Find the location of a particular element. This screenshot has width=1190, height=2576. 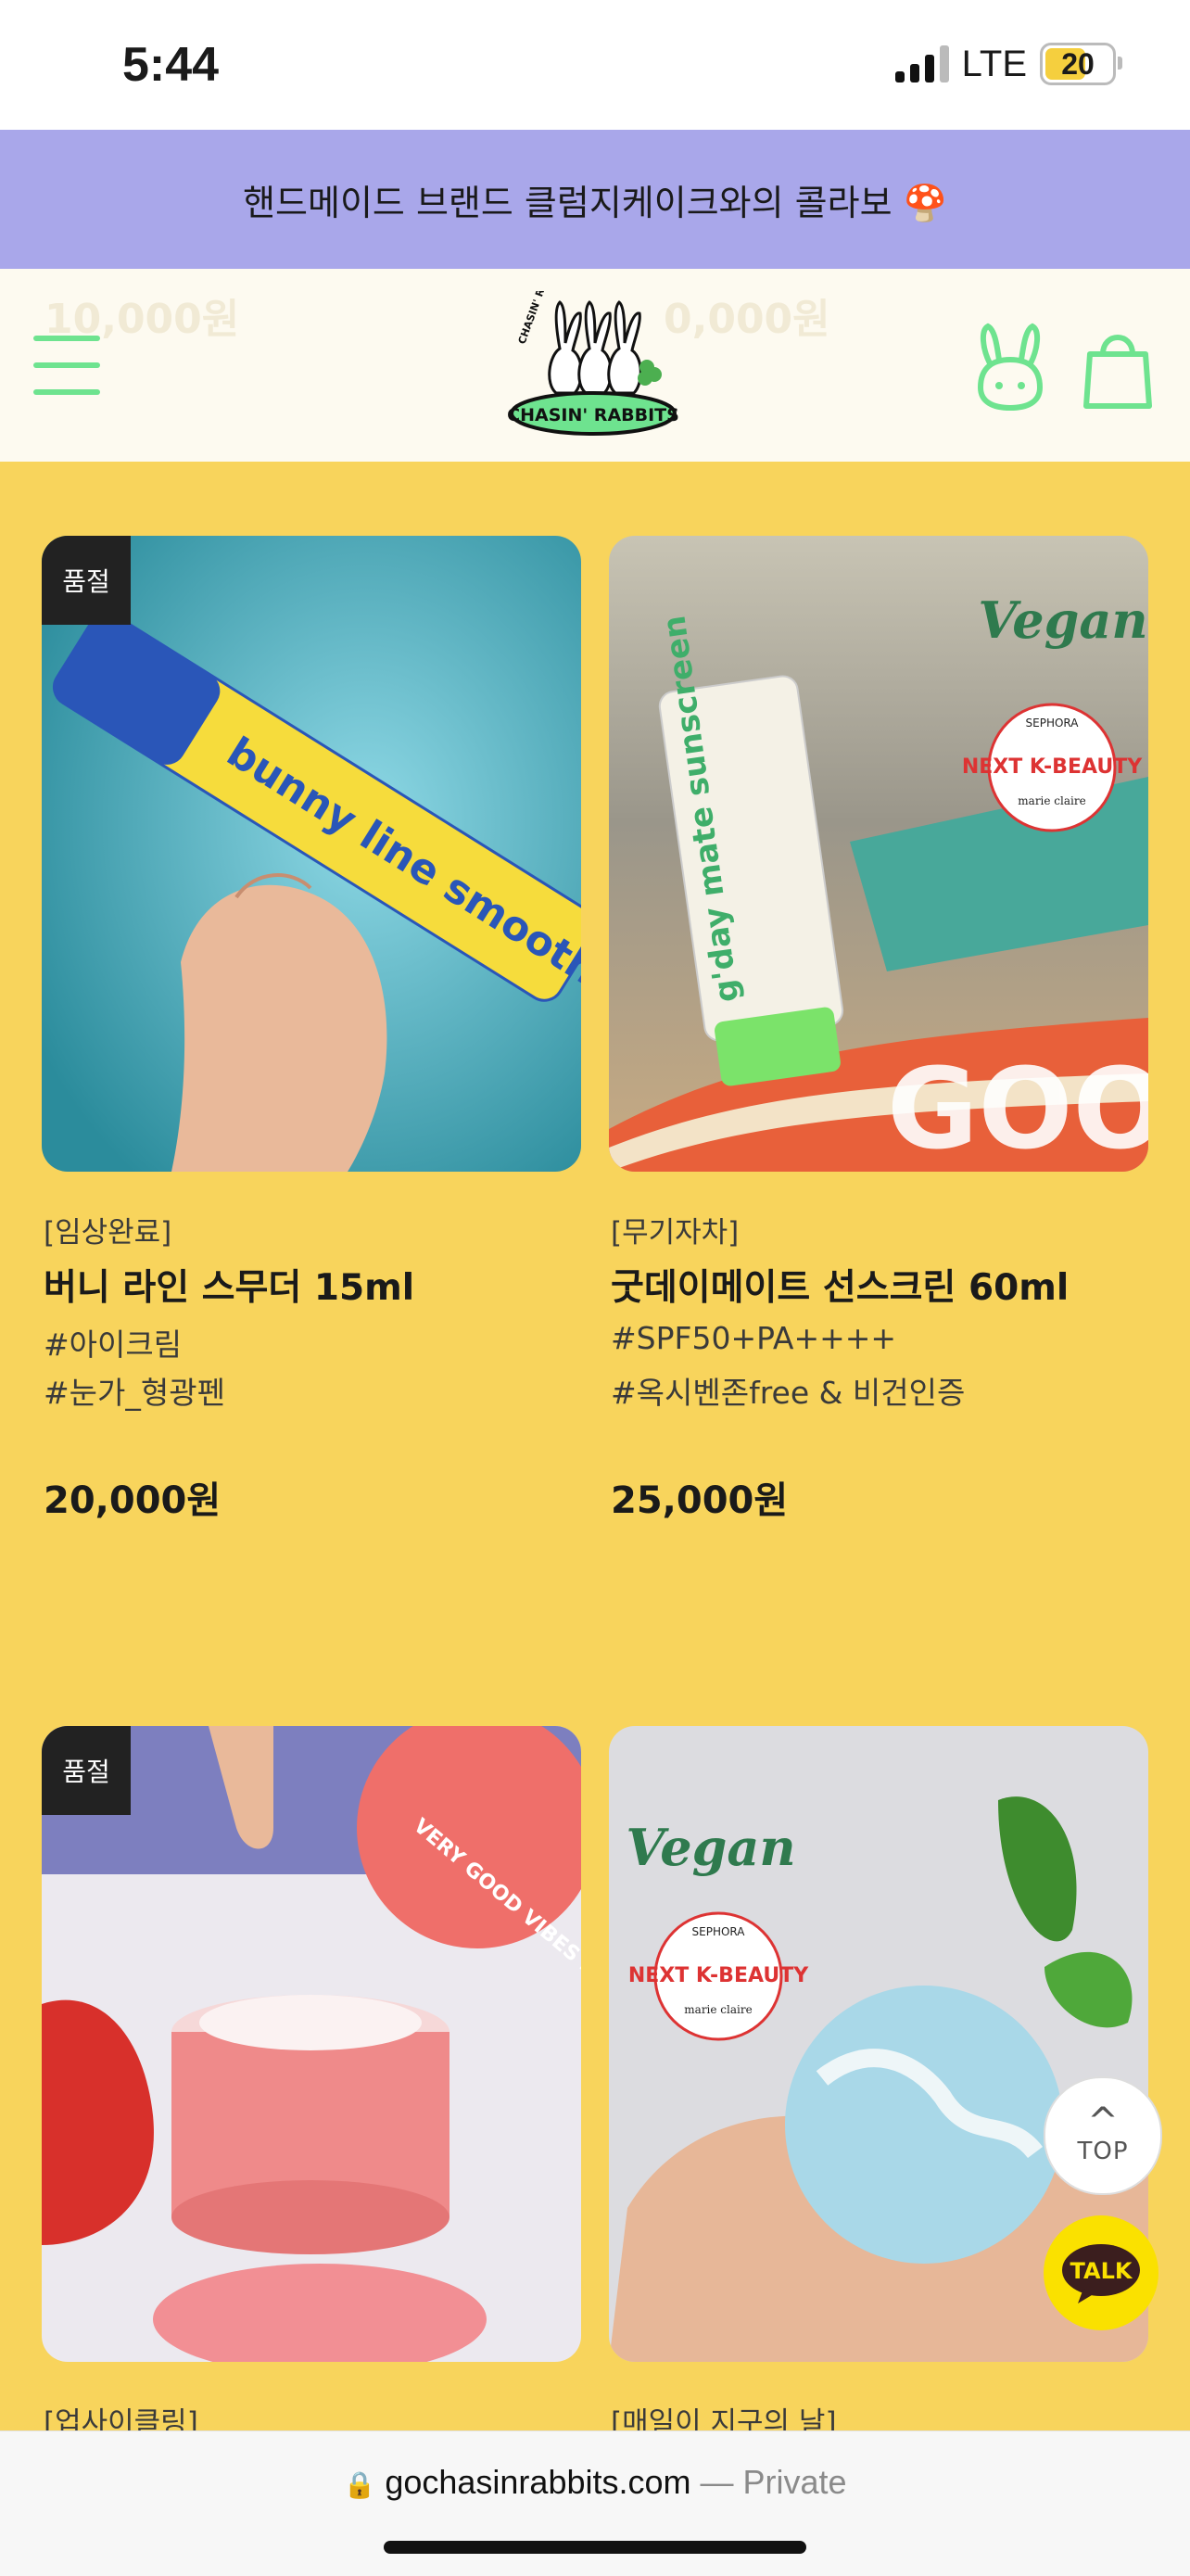

menu-icon is located at coordinates (66, 365).